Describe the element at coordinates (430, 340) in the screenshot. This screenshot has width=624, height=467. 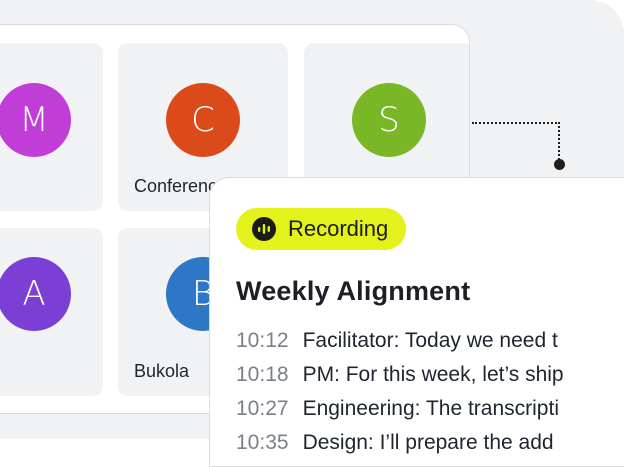
I see `transcript-text: Facilitator: Today we need t` at that location.